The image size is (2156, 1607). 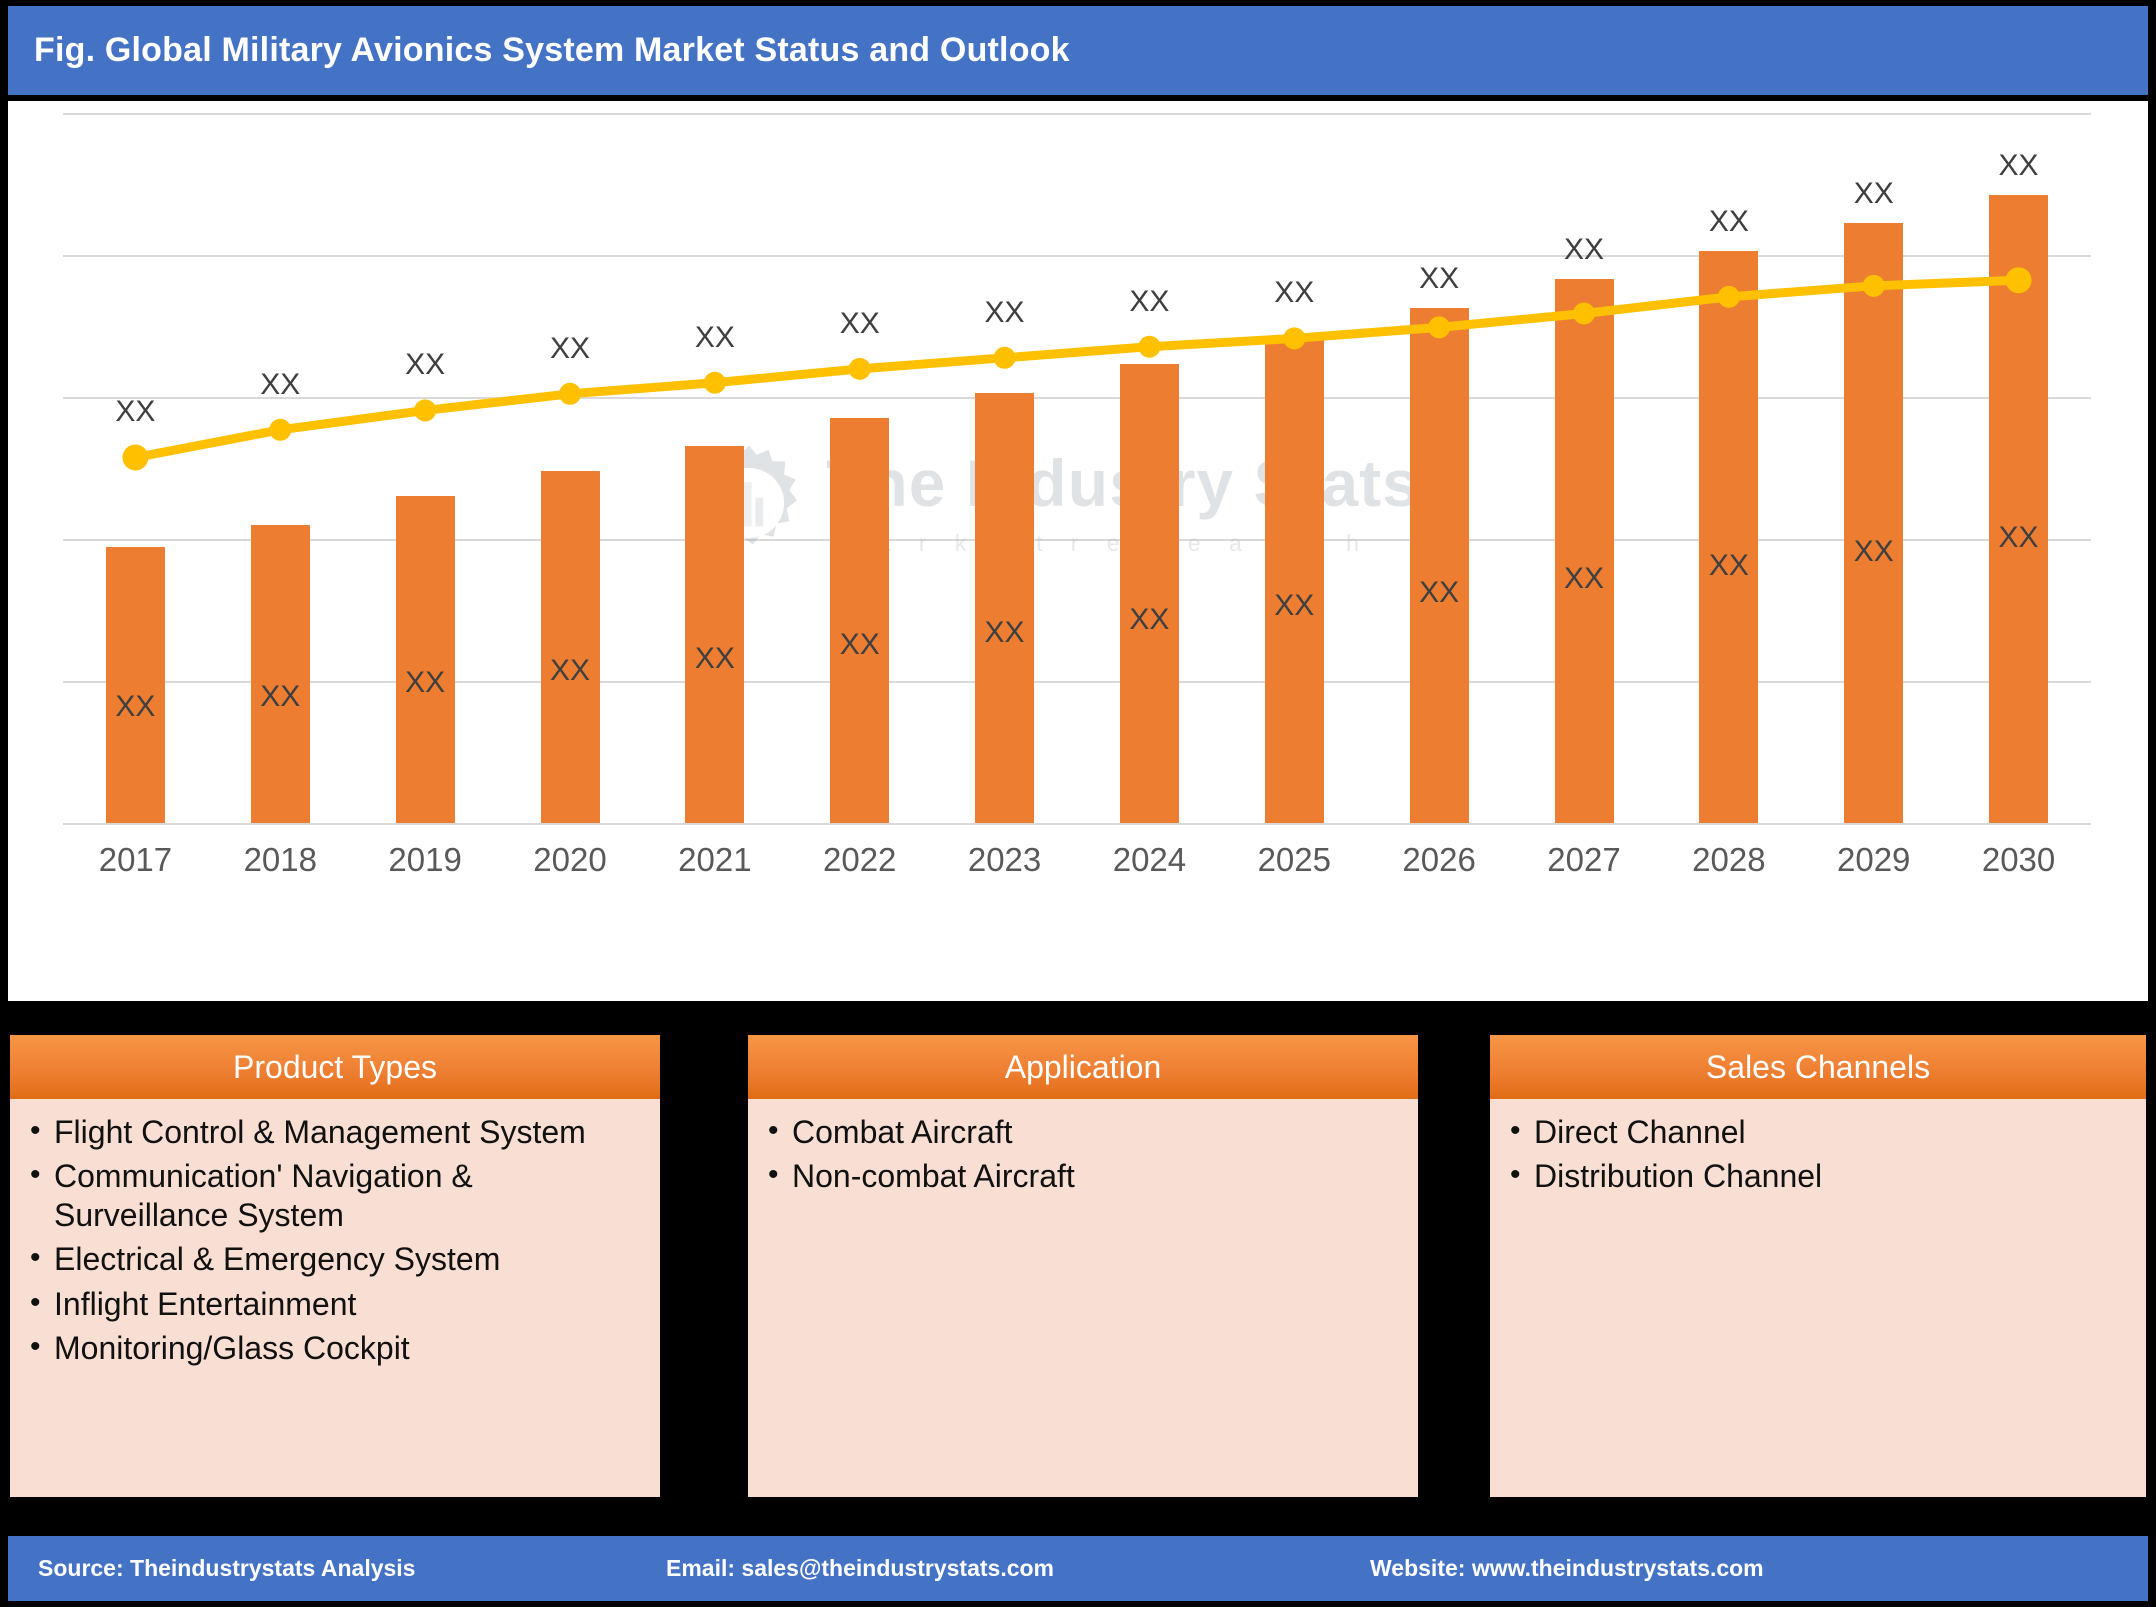 What do you see at coordinates (335, 1348) in the screenshot?
I see `list-item: Monitoring/Glass Cockpit` at bounding box center [335, 1348].